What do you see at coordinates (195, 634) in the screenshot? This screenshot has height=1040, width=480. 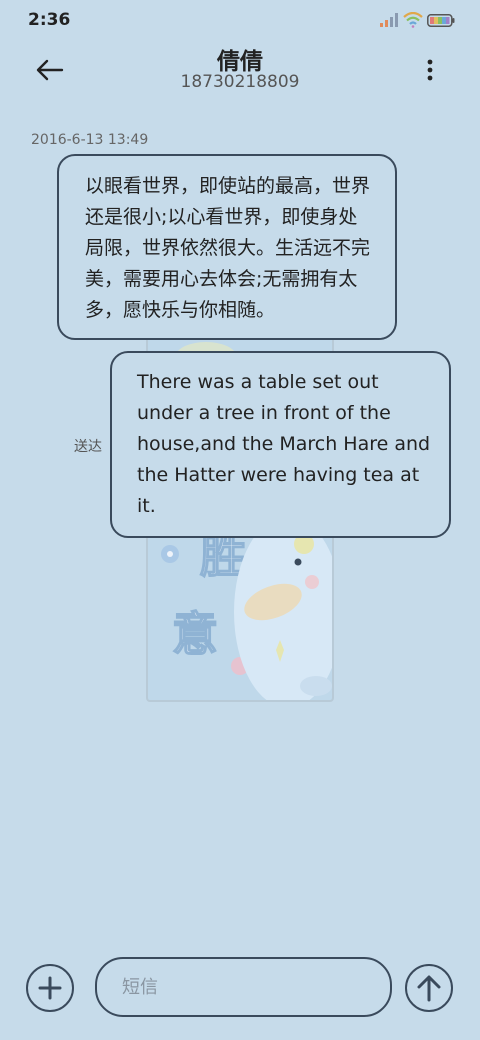 I see `svg-text: 意` at bounding box center [195, 634].